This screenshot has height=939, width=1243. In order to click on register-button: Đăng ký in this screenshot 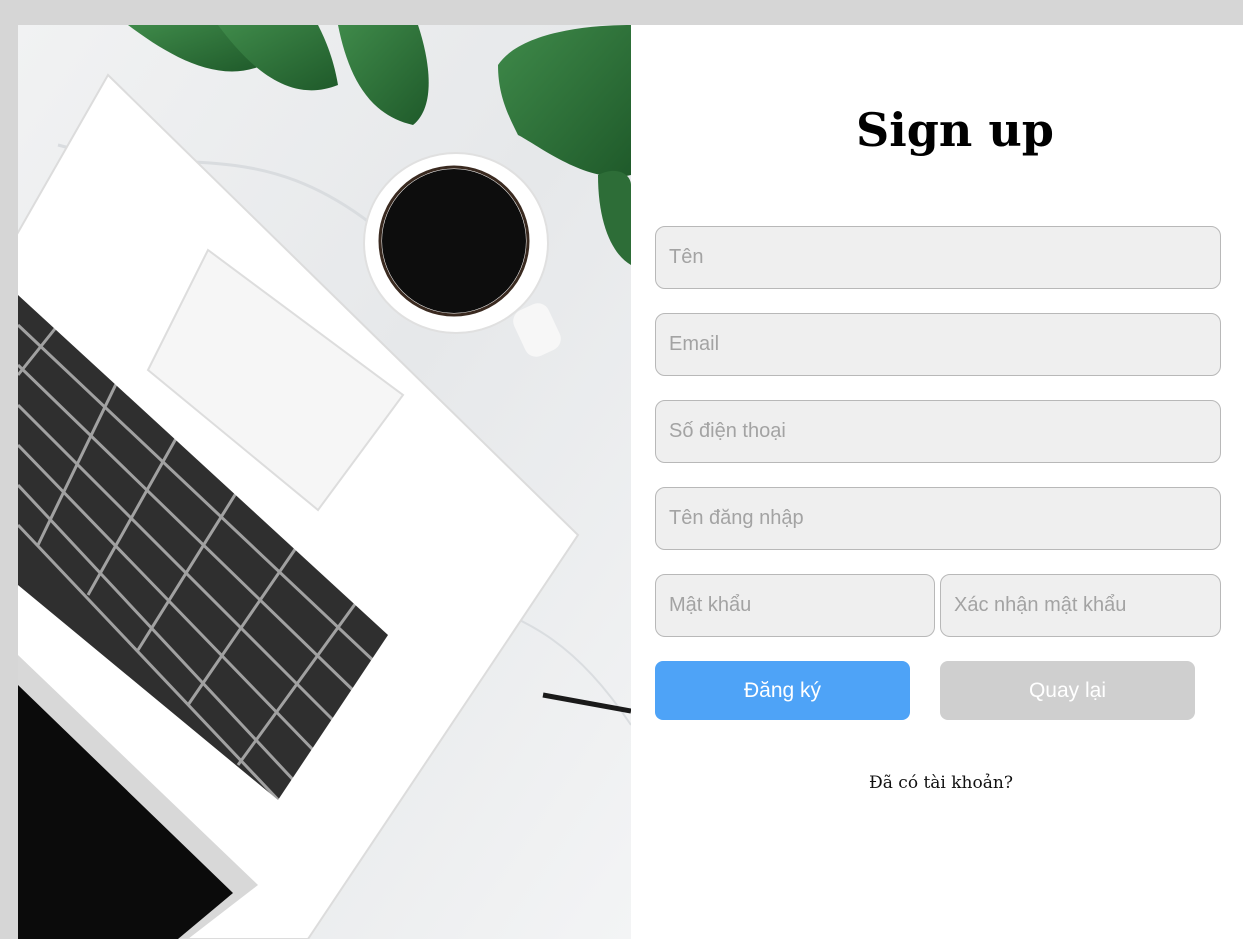, I will do `click(782, 690)`.